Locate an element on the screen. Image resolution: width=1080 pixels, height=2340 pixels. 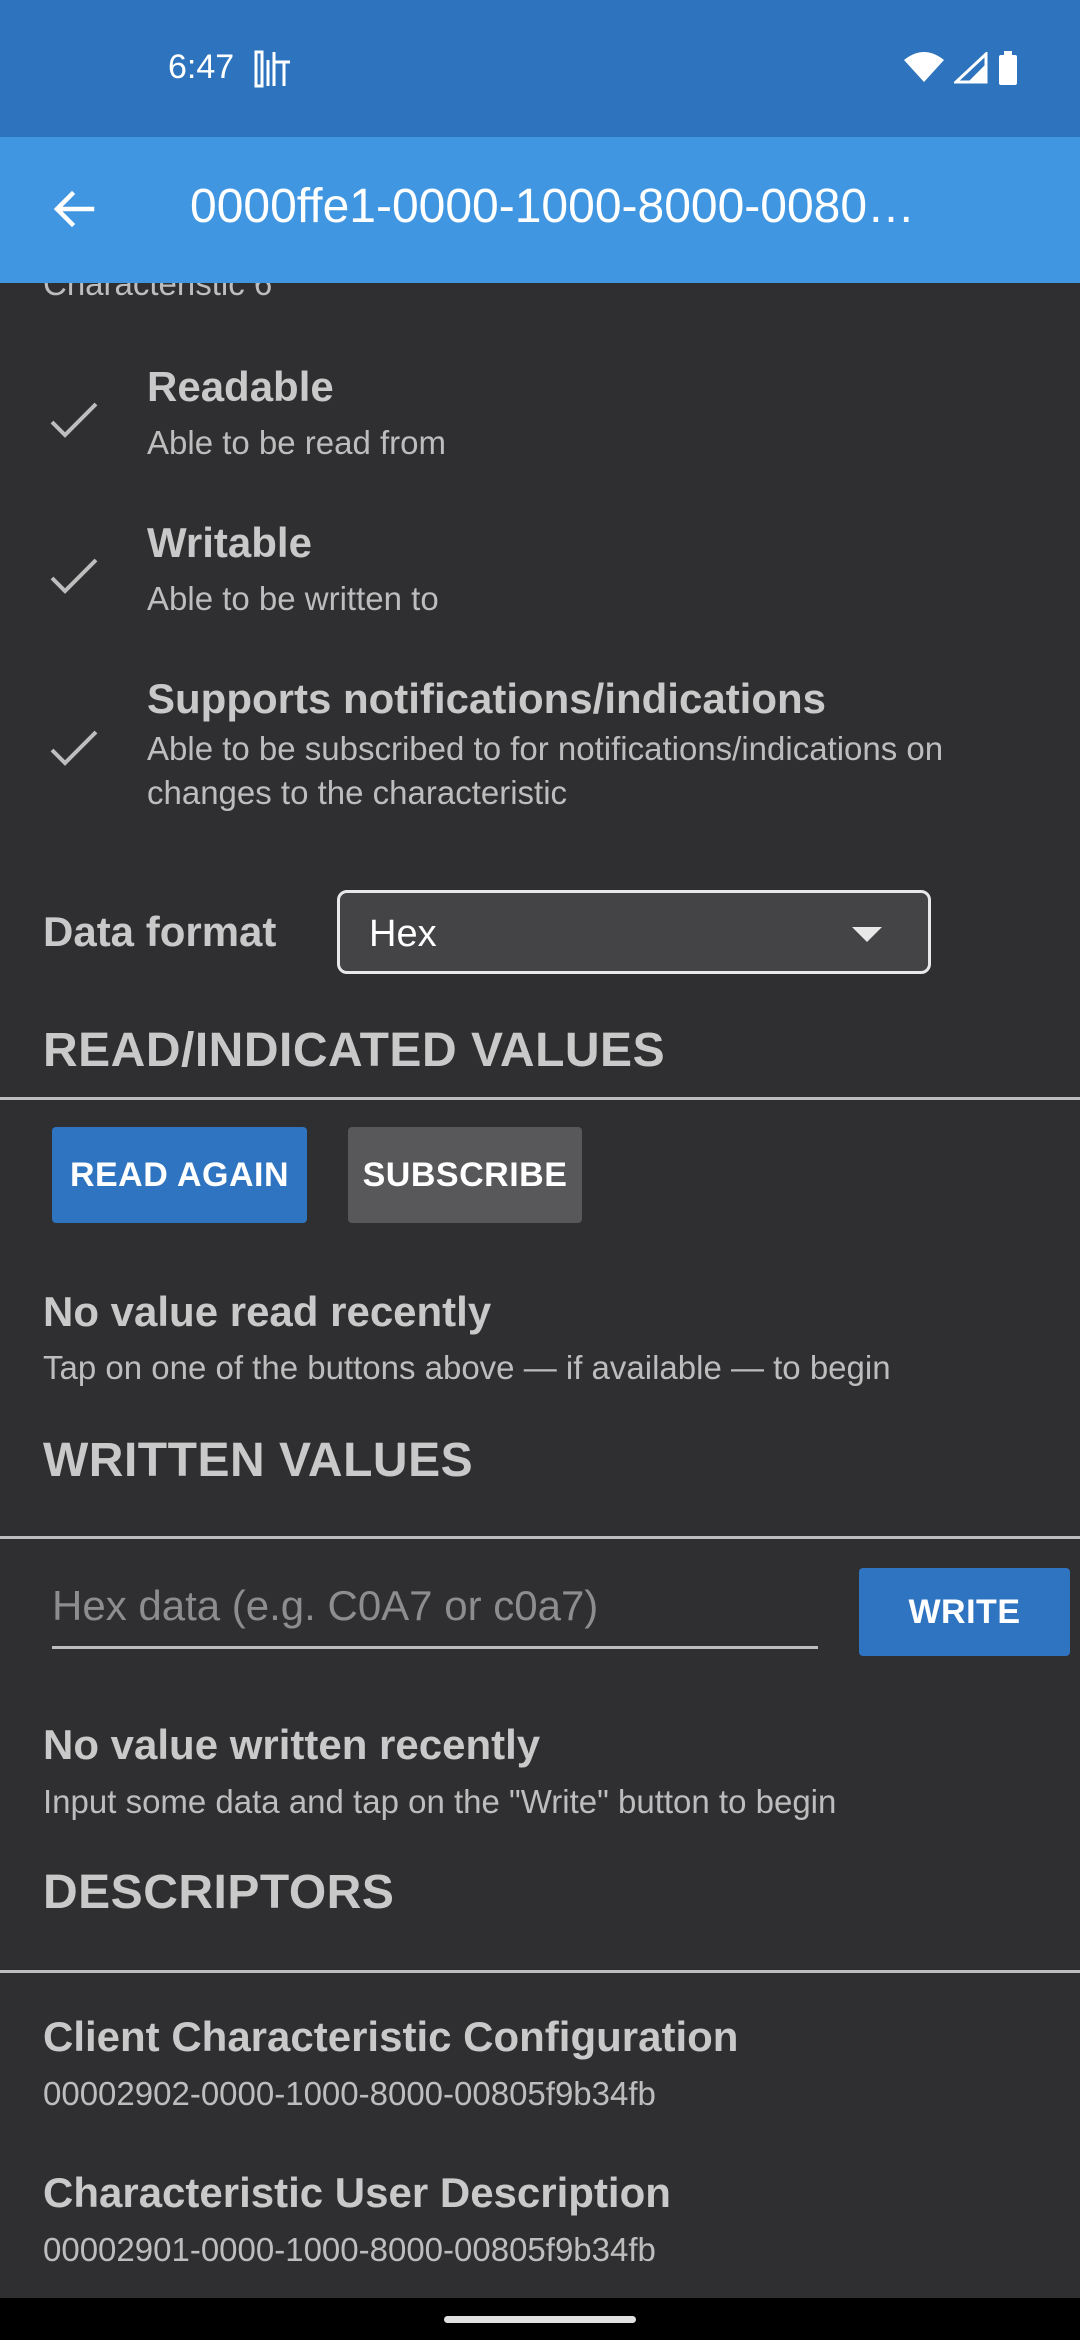
dropdown-arrow-icon is located at coordinates (867, 934).